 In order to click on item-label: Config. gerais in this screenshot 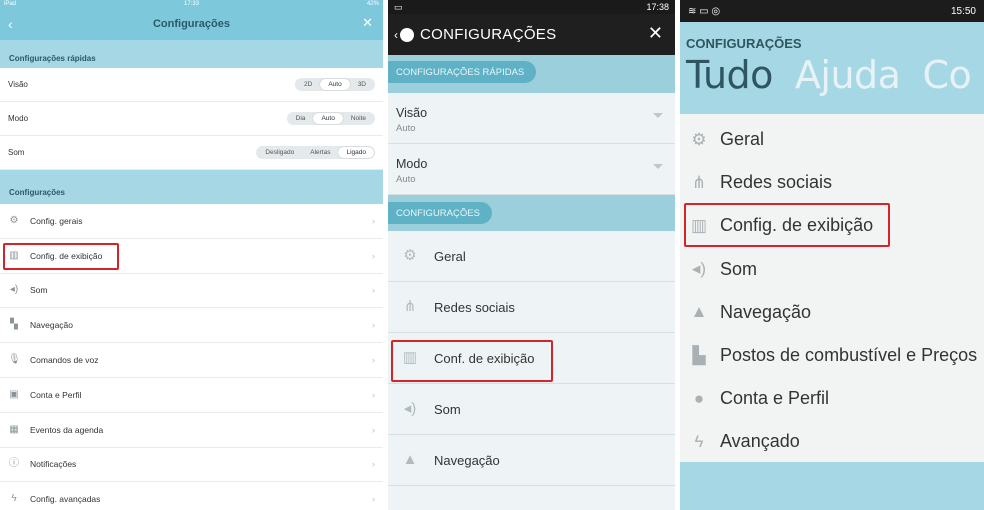, I will do `click(56, 220)`.